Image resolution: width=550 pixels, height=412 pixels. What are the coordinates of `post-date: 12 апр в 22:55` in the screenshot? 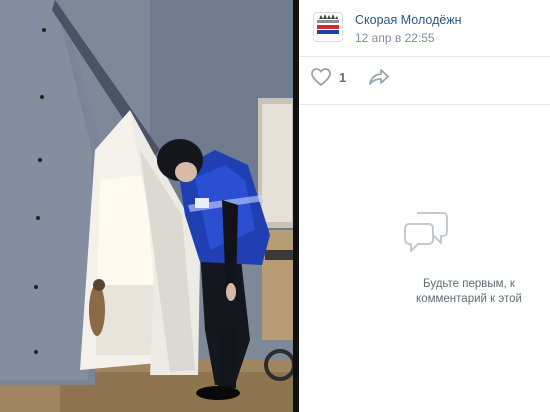 It's located at (408, 38).